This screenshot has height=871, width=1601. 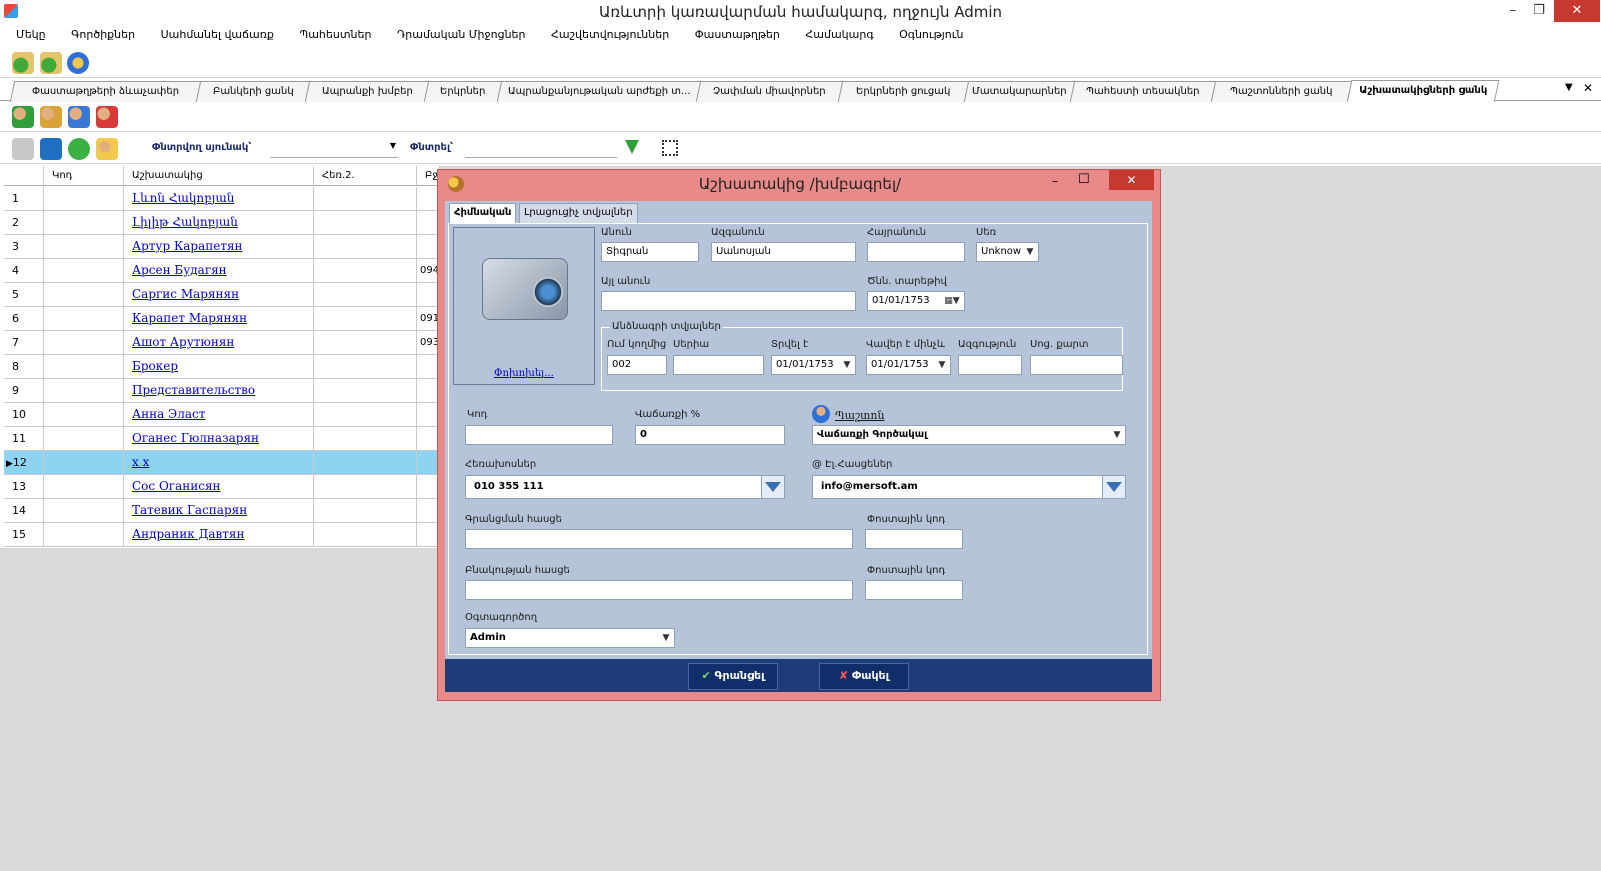 What do you see at coordinates (176, 486) in the screenshot?
I see `employee-link: Сос Оганисян` at bounding box center [176, 486].